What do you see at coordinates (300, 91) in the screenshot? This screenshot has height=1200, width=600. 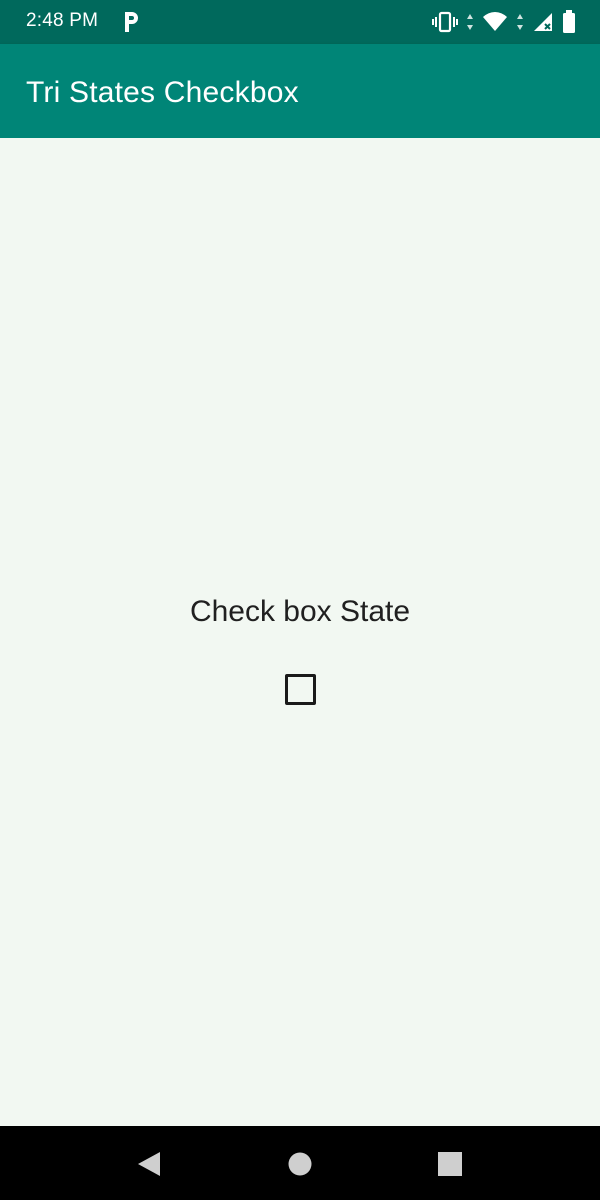 I see `app-bar: Tri States Checkbox` at bounding box center [300, 91].